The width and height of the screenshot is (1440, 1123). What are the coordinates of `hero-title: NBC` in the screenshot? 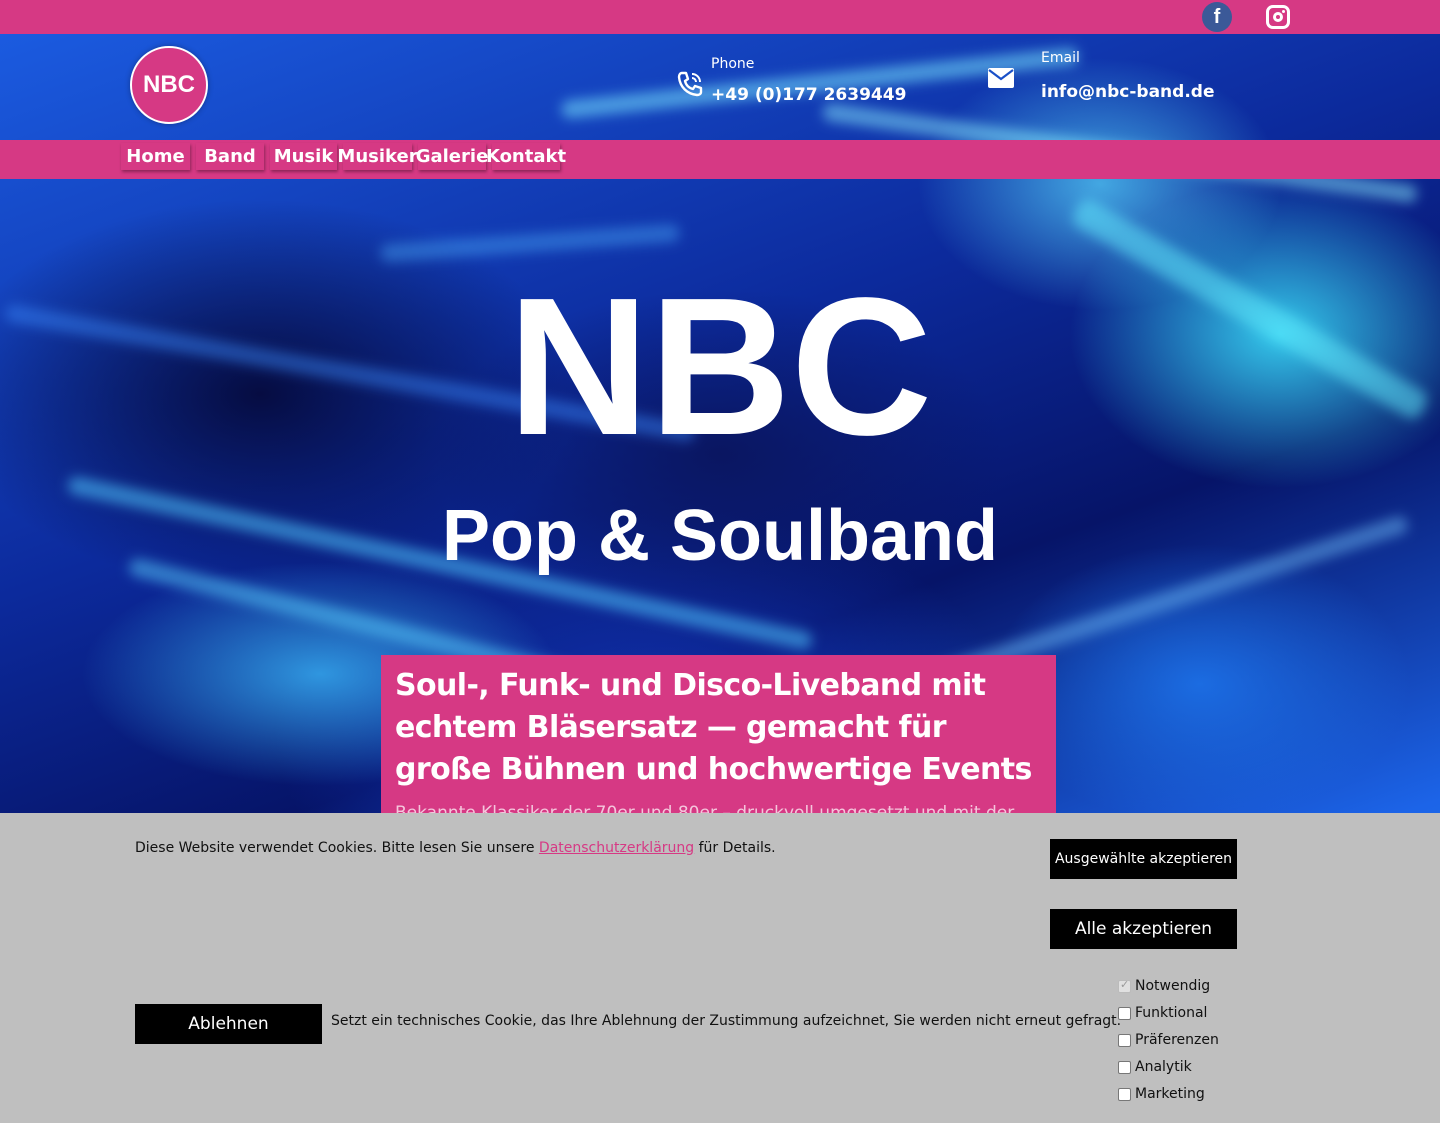 It's located at (720, 366).